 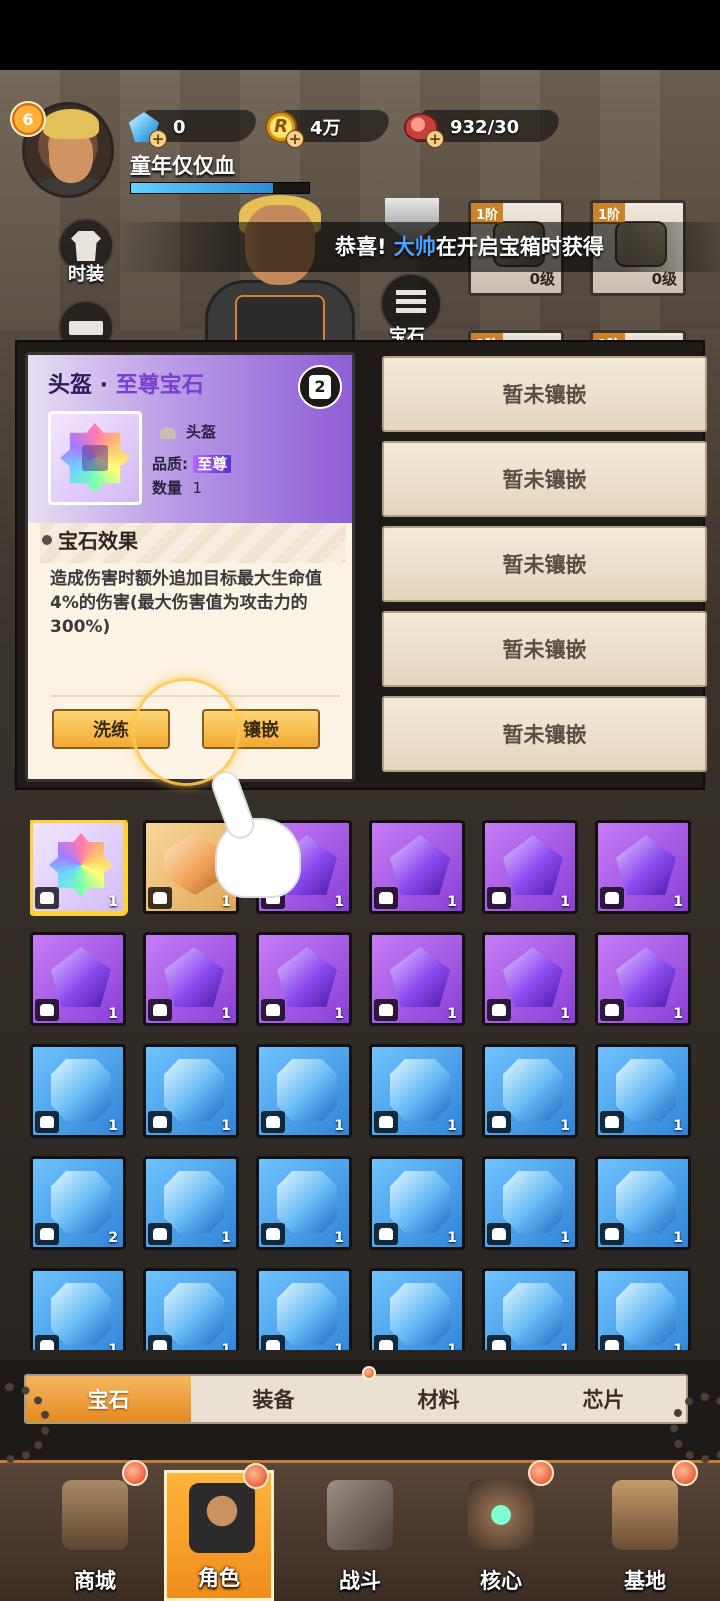 I want to click on nav-character: 角色, so click(x=219, y=1532).